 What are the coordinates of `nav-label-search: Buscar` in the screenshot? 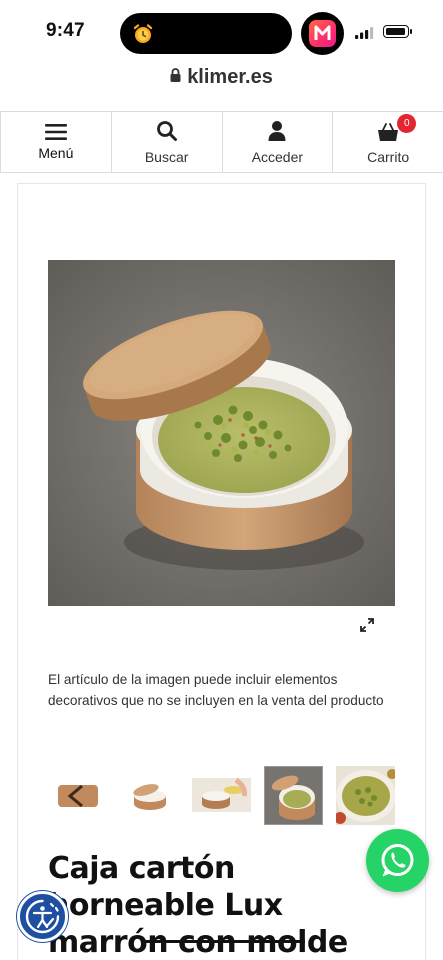 It's located at (166, 157).